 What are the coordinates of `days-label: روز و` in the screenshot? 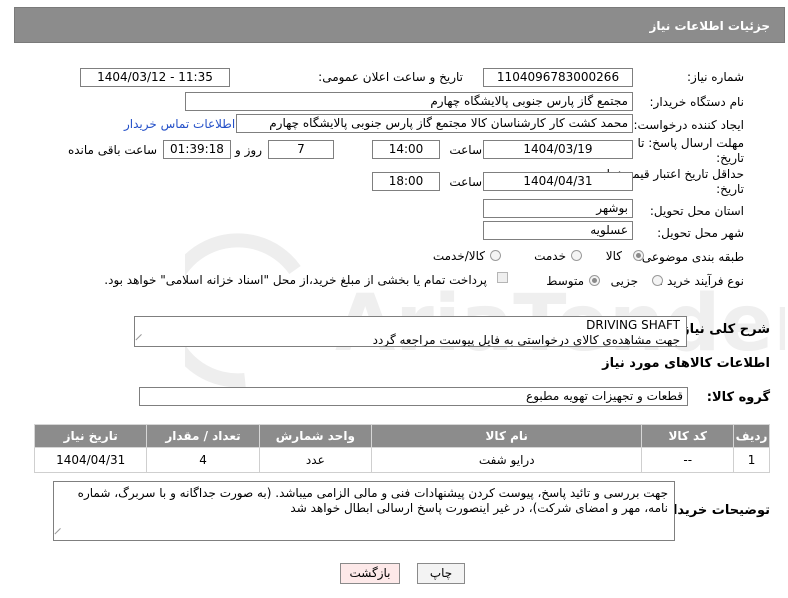 It's located at (248, 150).